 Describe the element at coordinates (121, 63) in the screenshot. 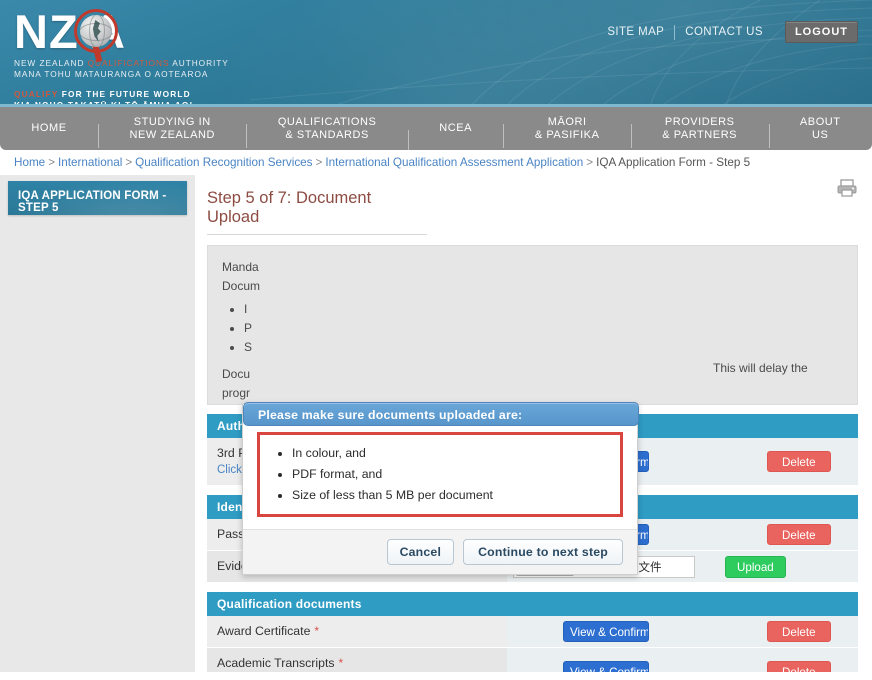

I see `logo-subtitle-line1: NEW ZEALAND QUALIFICATIONS AUTHORITY` at that location.